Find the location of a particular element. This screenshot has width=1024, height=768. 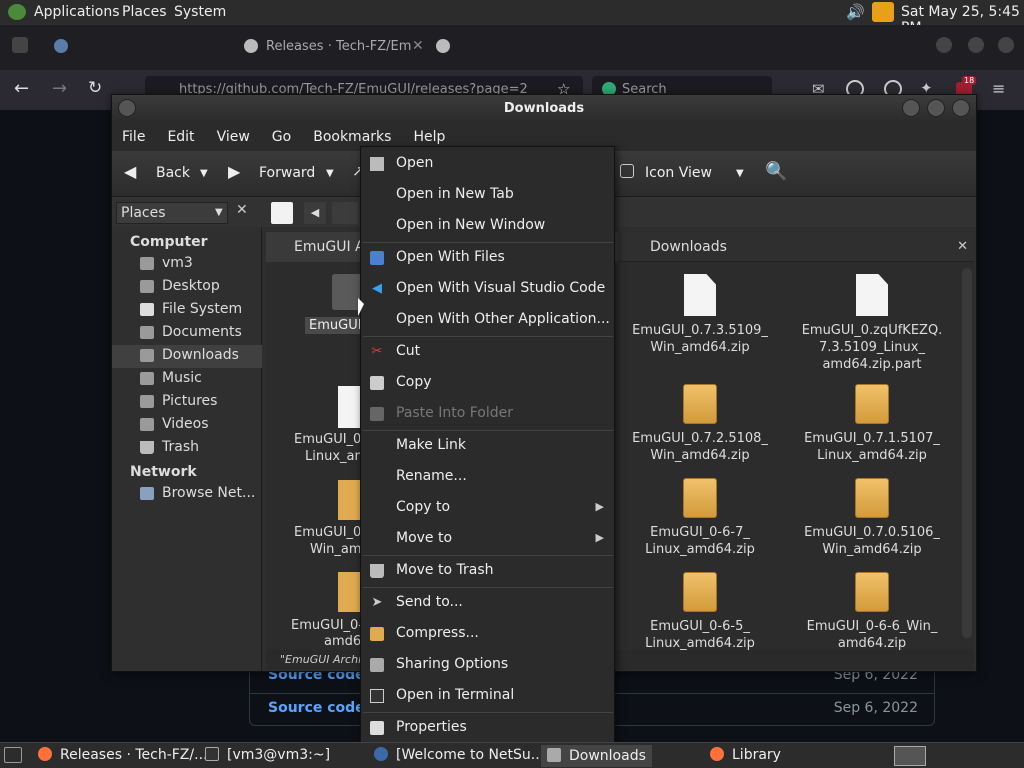

menu-item-open: Open is located at coordinates (487, 164).